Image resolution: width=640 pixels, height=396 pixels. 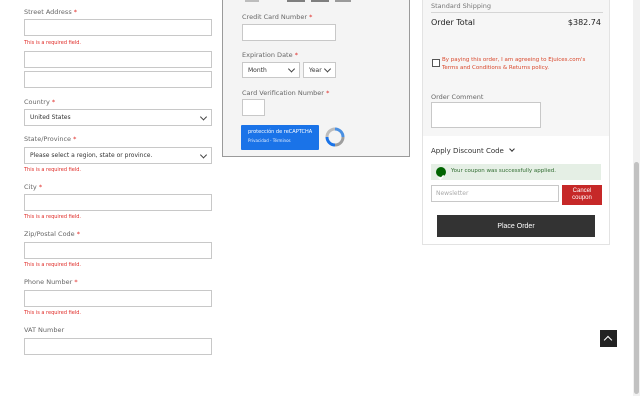 I want to click on coupon-success-message: Your coupon was successfully applied., so click(x=516, y=172).